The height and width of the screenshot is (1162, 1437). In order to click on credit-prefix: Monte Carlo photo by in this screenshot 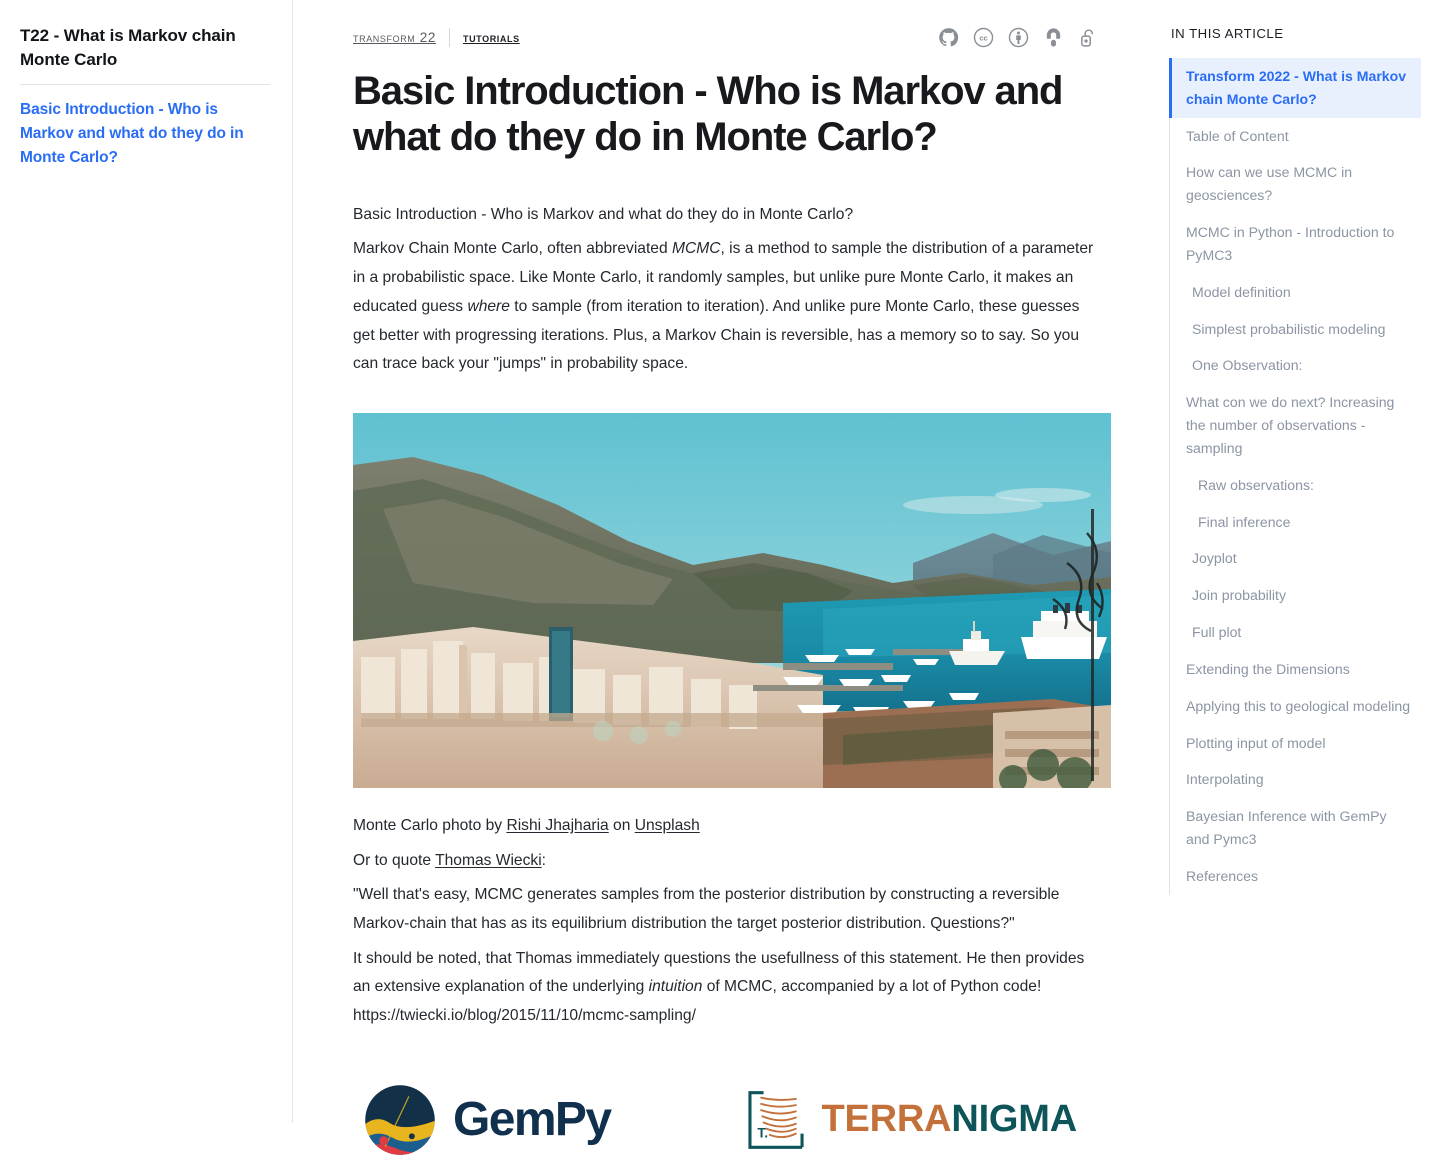, I will do `click(430, 825)`.